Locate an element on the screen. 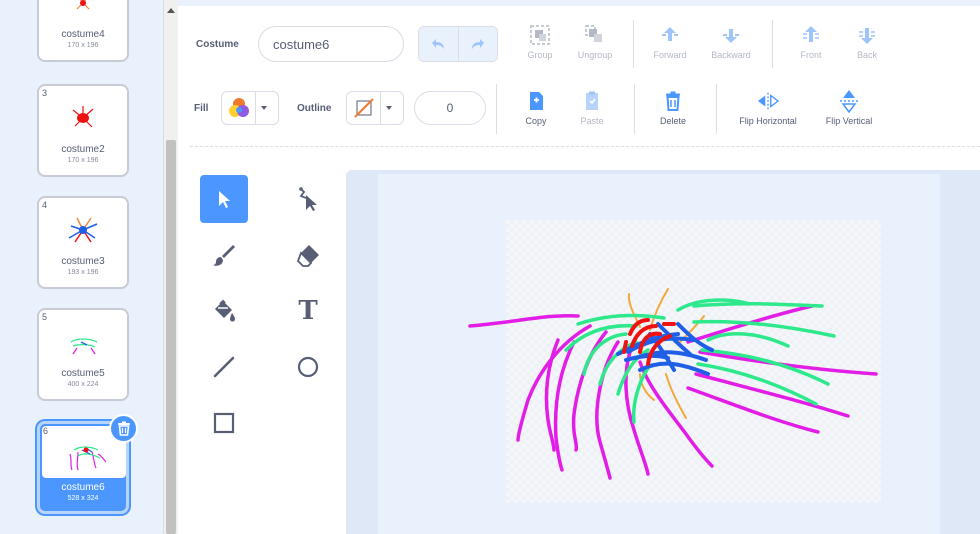 The image size is (980, 534). flip-horizontal-label: Flip Horizontal is located at coordinates (768, 121).